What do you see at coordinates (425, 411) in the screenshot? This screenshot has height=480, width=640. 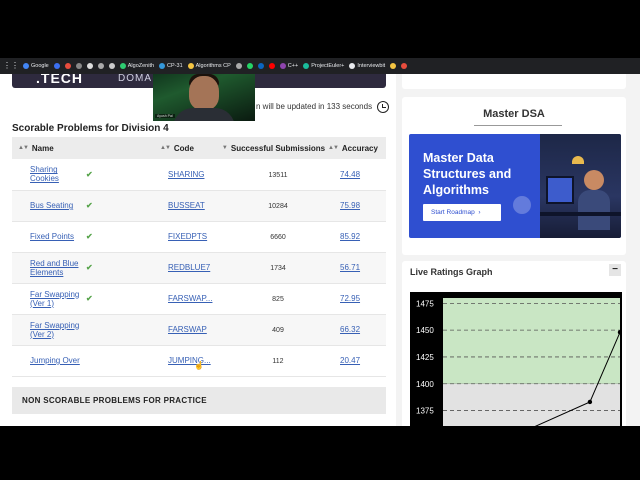 I see `y-tick-label: 1375` at bounding box center [425, 411].